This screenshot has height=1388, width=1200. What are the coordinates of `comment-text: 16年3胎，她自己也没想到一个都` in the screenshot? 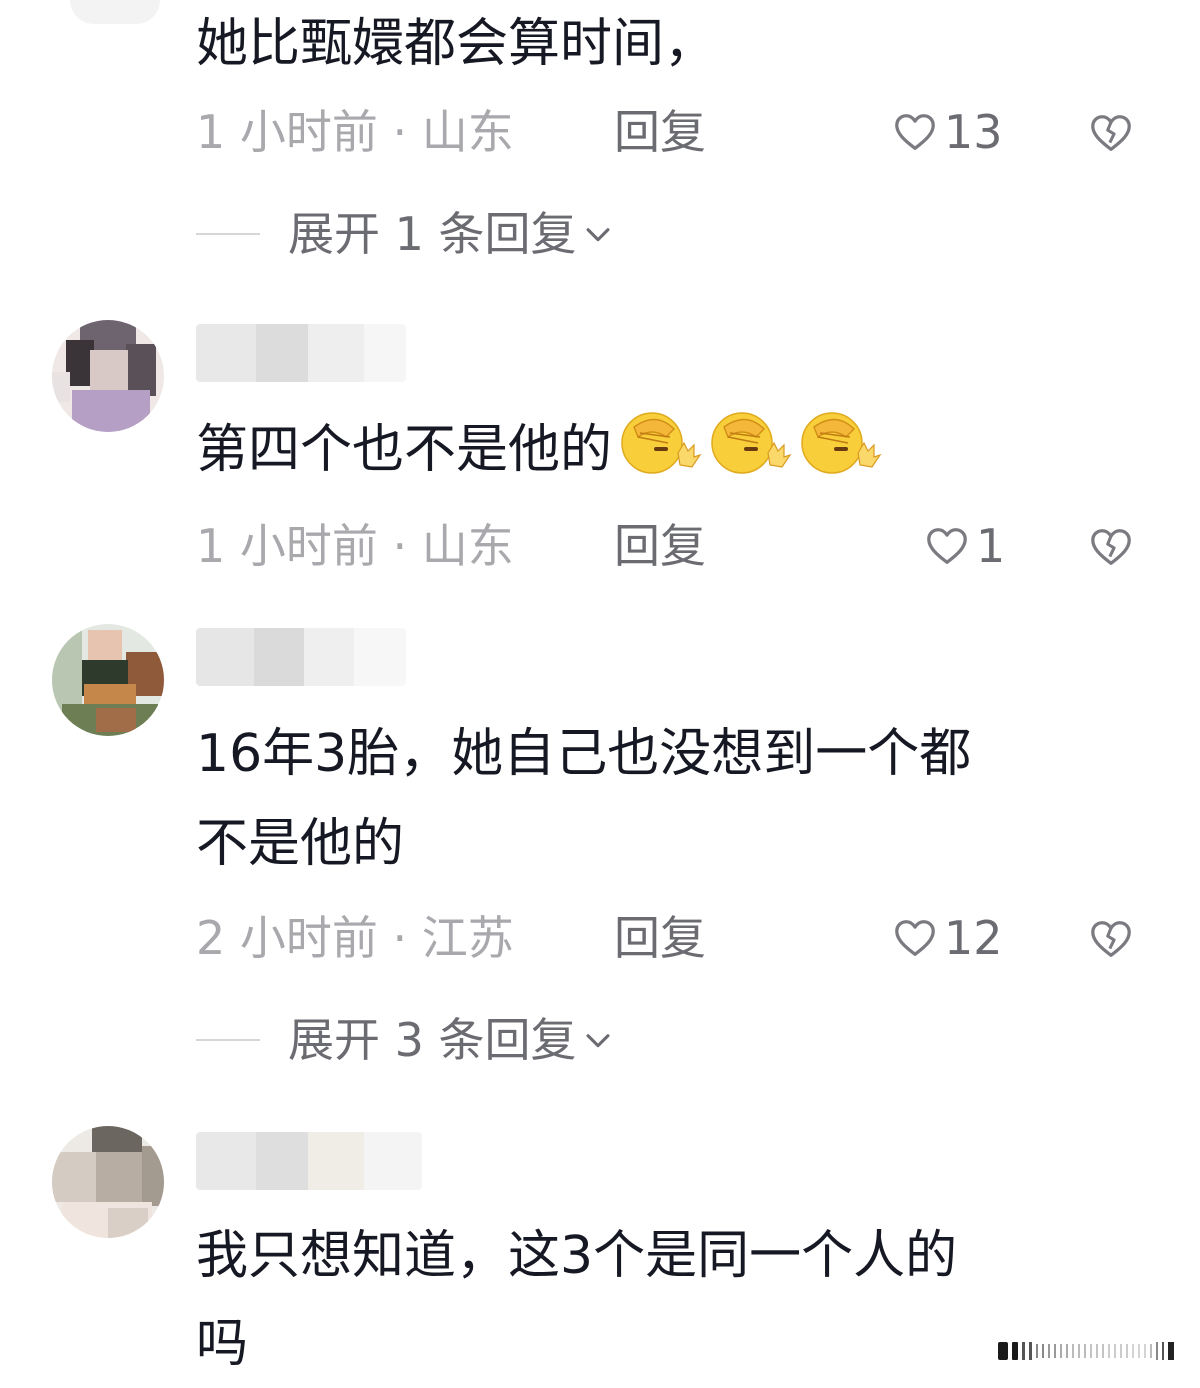 It's located at (584, 754).